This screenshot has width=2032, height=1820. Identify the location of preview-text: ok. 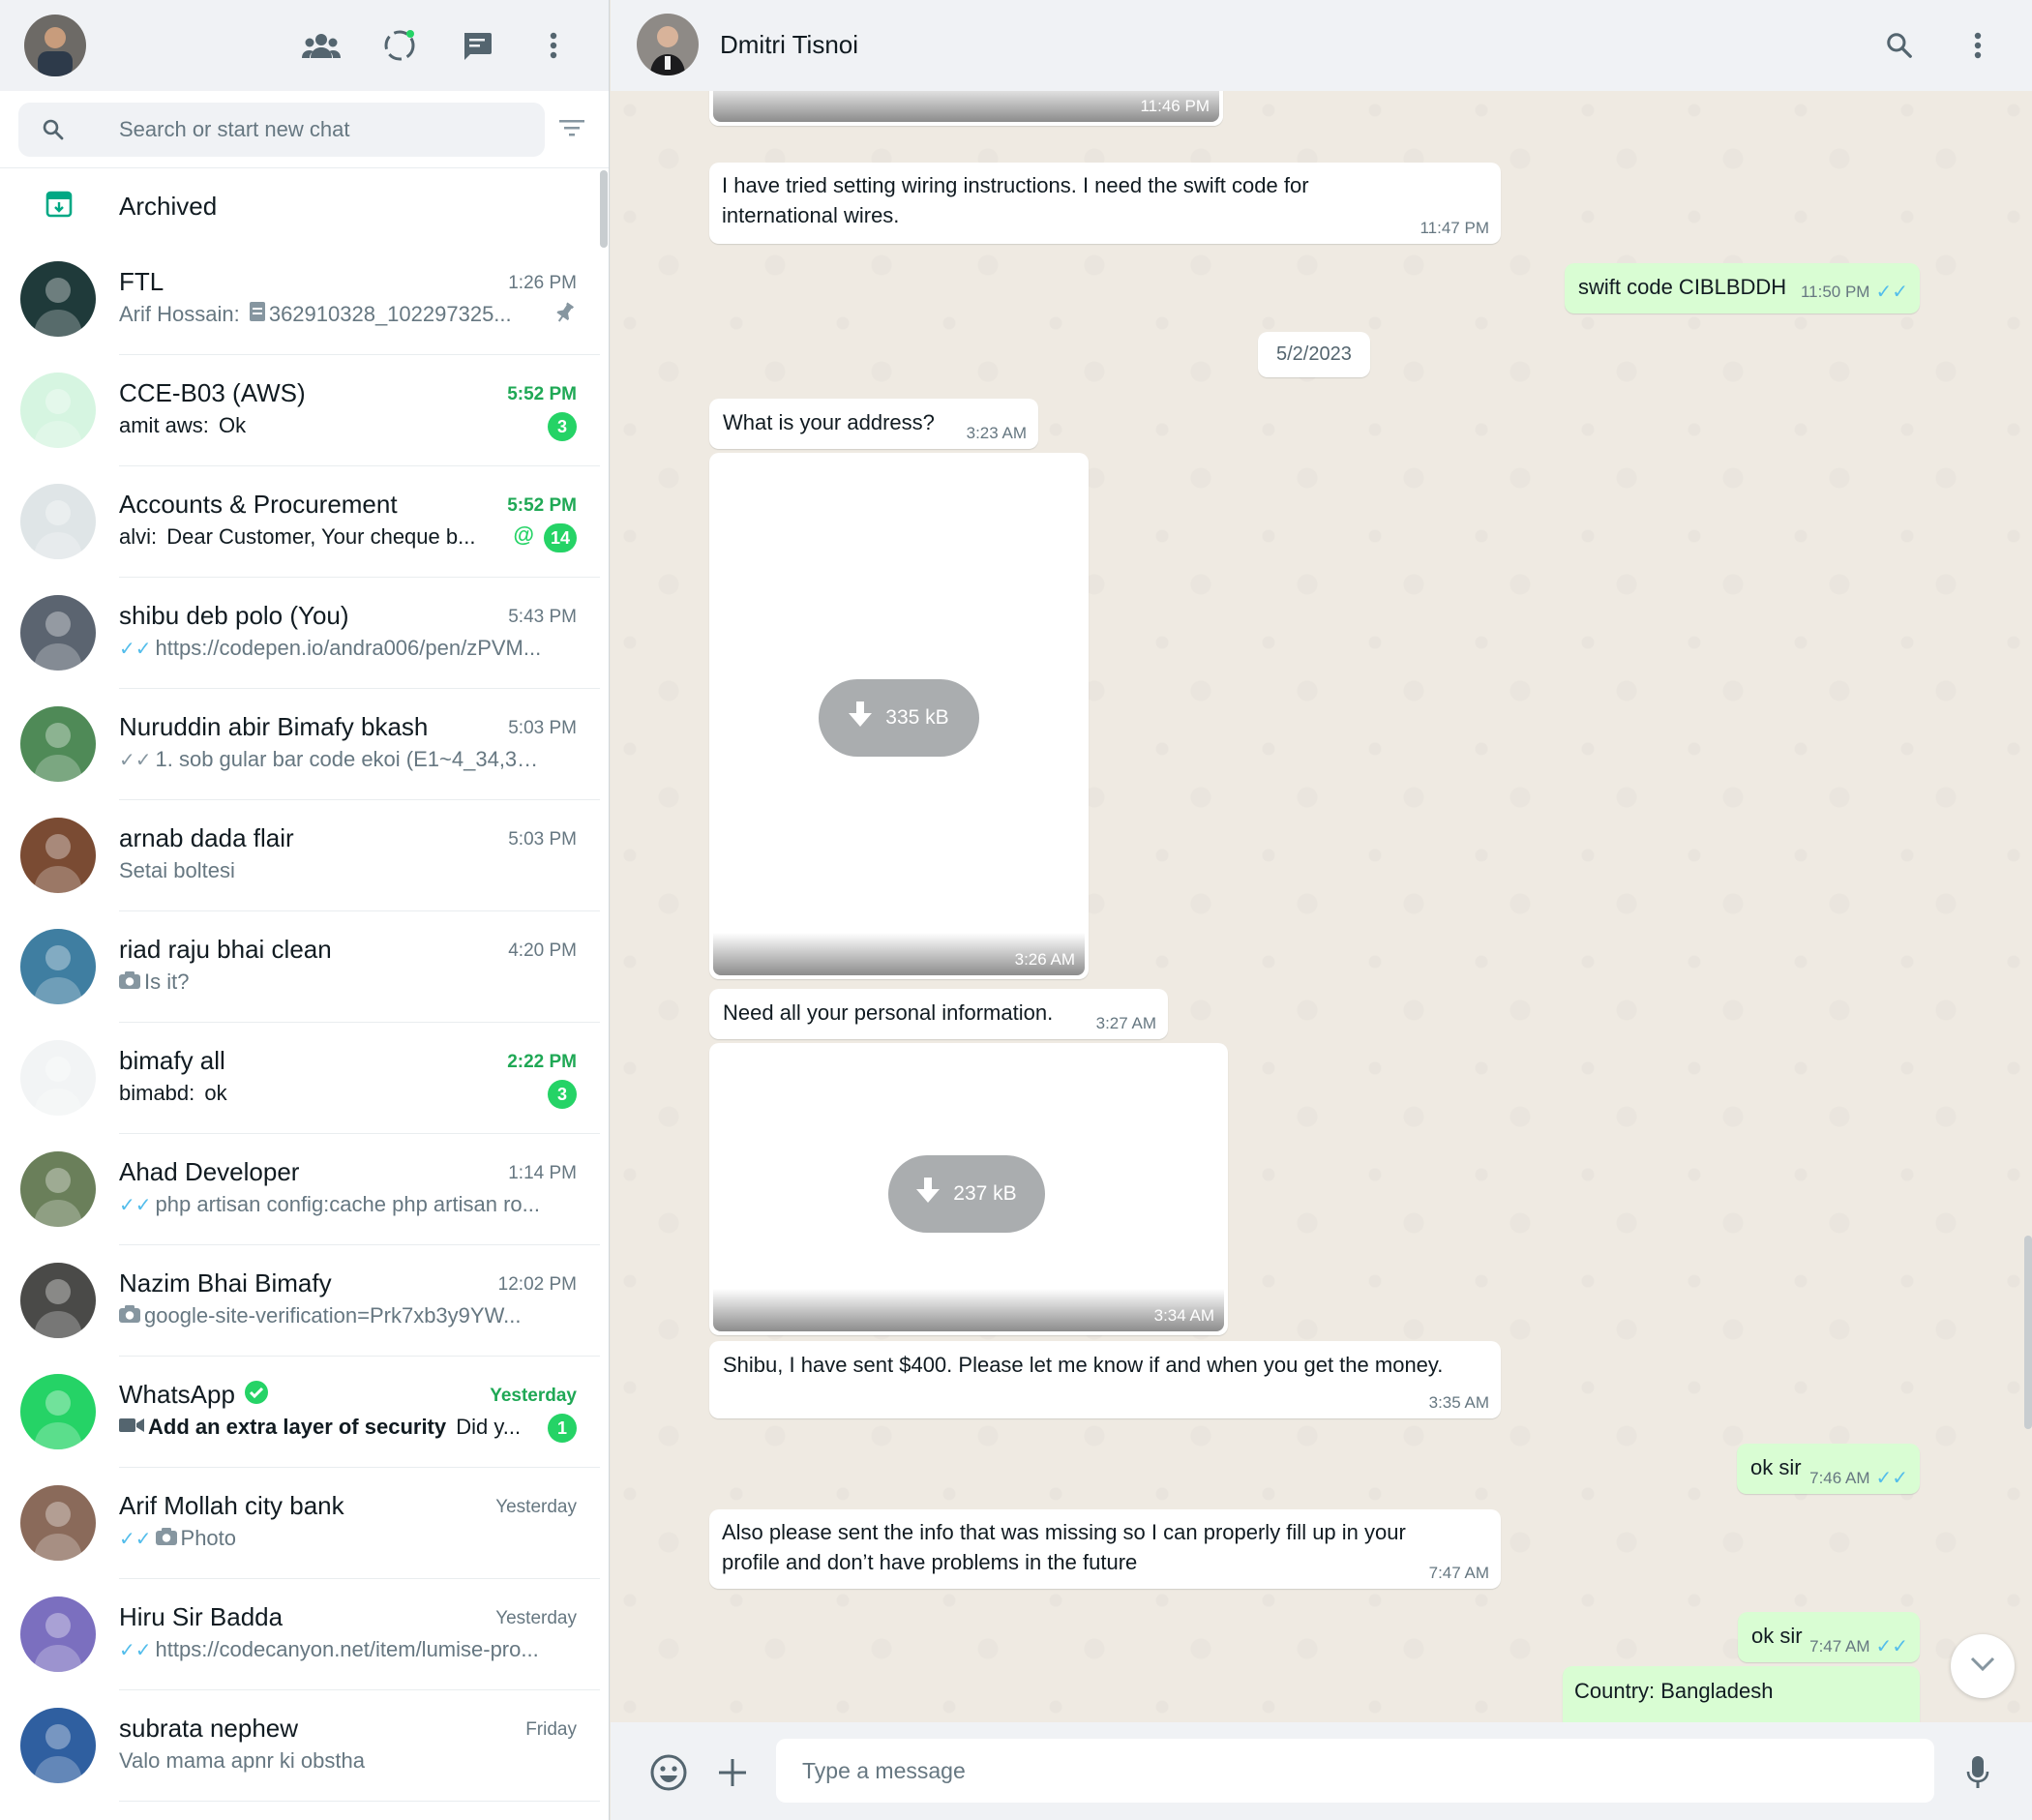
(215, 1093).